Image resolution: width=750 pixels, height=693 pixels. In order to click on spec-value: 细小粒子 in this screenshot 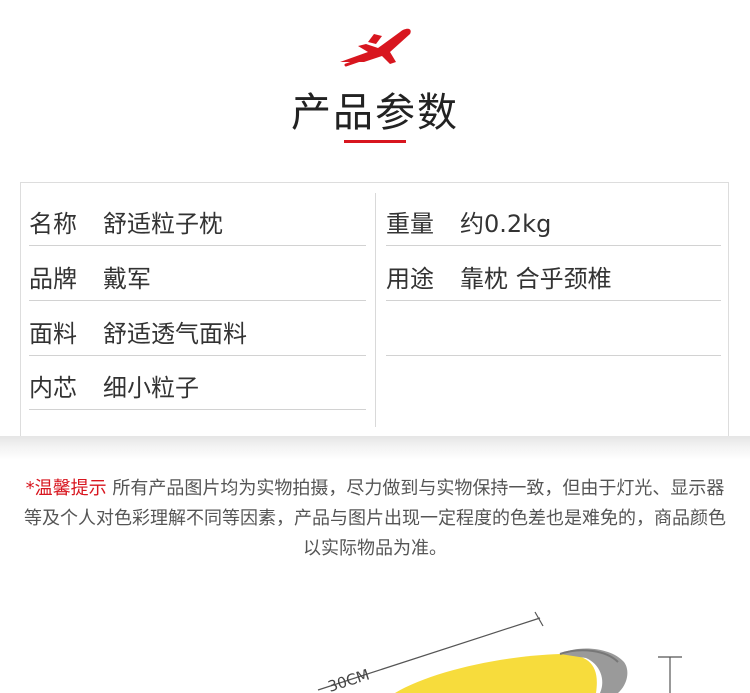, I will do `click(151, 388)`.